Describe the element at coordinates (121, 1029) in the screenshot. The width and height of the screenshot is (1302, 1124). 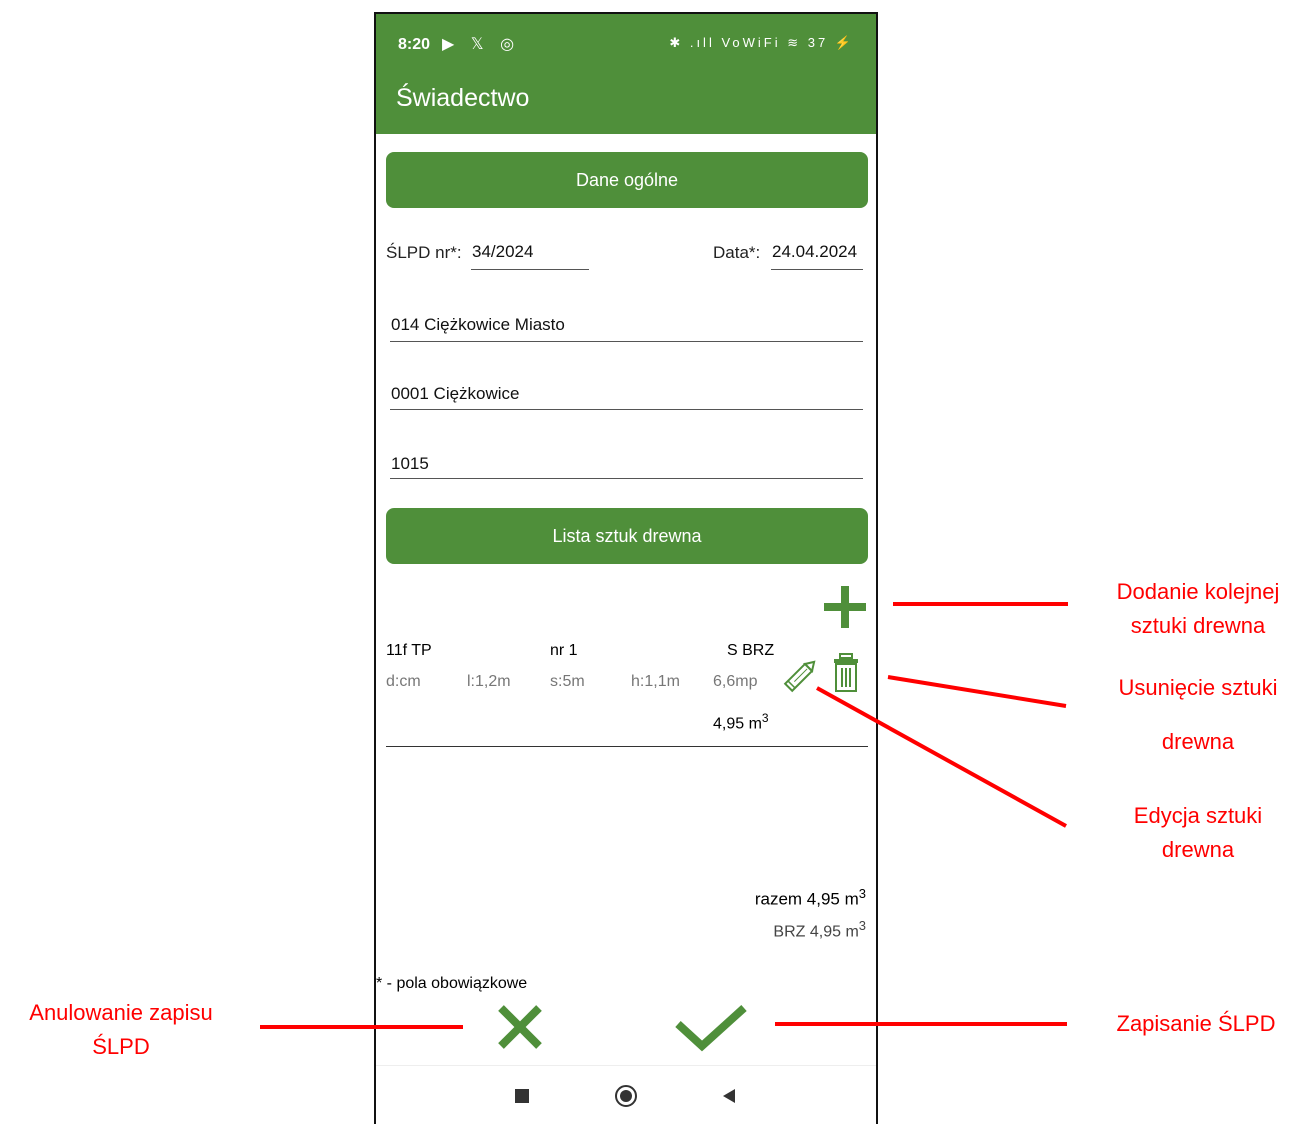
I see `annotation-cancel: Anulowanie zapisu ŚLPD` at that location.